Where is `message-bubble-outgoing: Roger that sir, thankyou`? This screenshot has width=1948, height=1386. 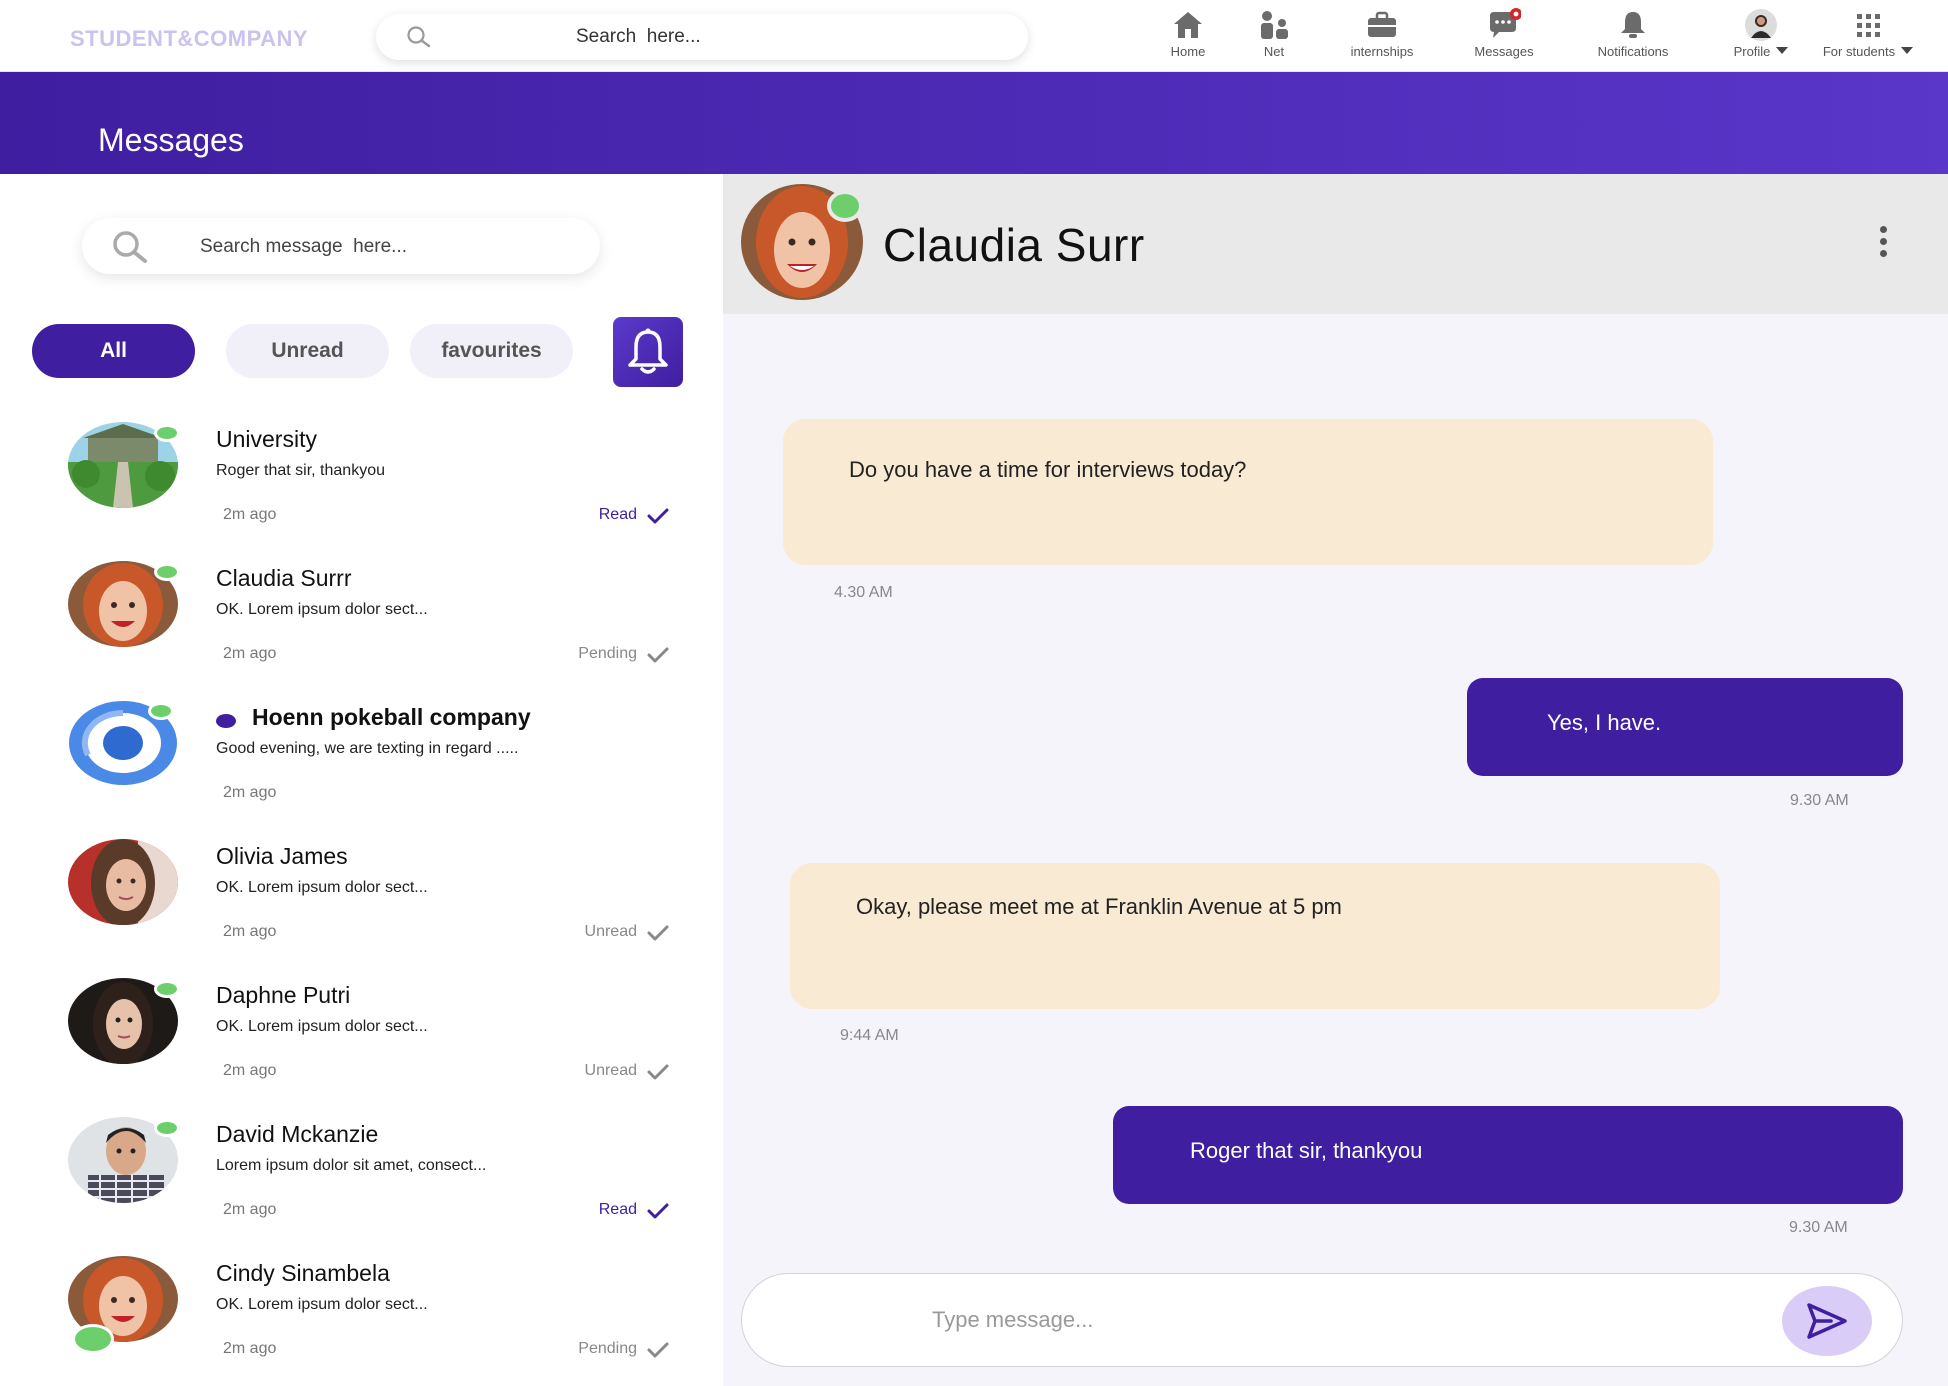
message-bubble-outgoing: Roger that sir, thankyou is located at coordinates (1508, 1155).